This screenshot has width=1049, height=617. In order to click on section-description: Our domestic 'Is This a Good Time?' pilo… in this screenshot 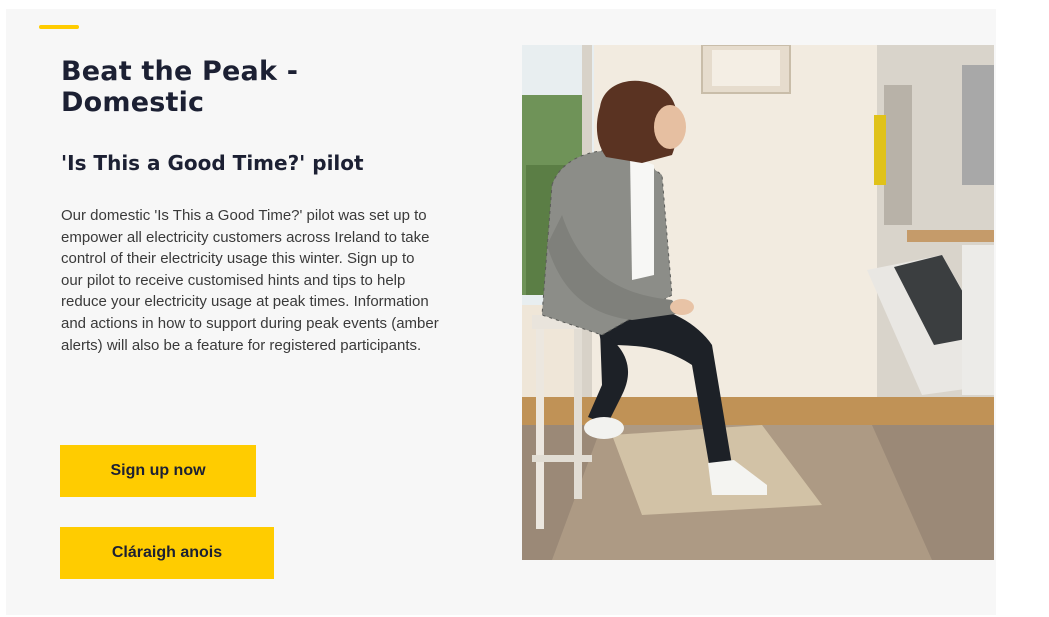, I will do `click(250, 280)`.